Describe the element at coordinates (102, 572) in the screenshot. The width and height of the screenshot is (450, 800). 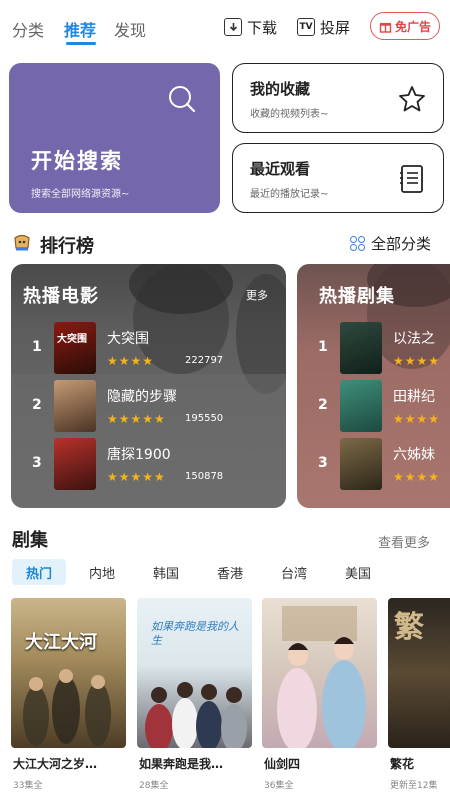
I see `chip-mainland: 内地` at that location.